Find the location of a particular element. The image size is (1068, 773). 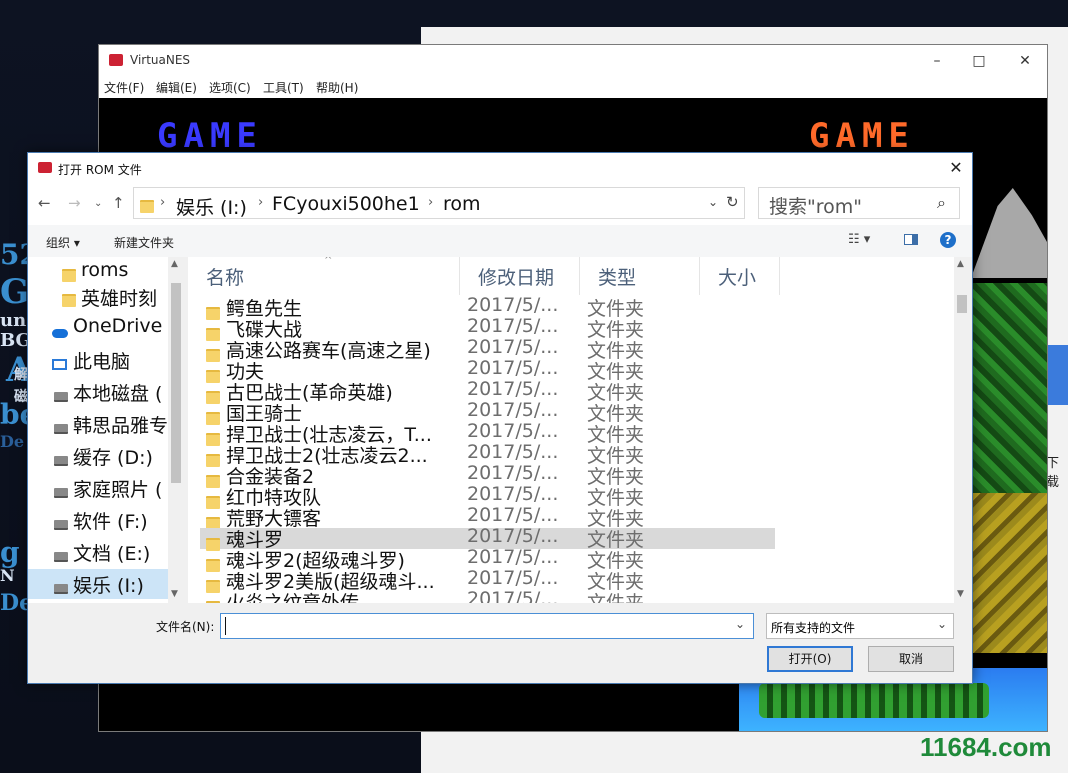

desktop-text: 解 is located at coordinates (21, 375).